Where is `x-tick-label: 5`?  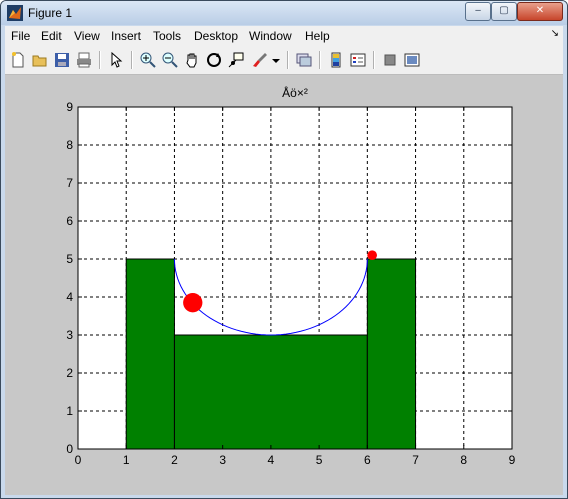
x-tick-label: 5 is located at coordinates (319, 460).